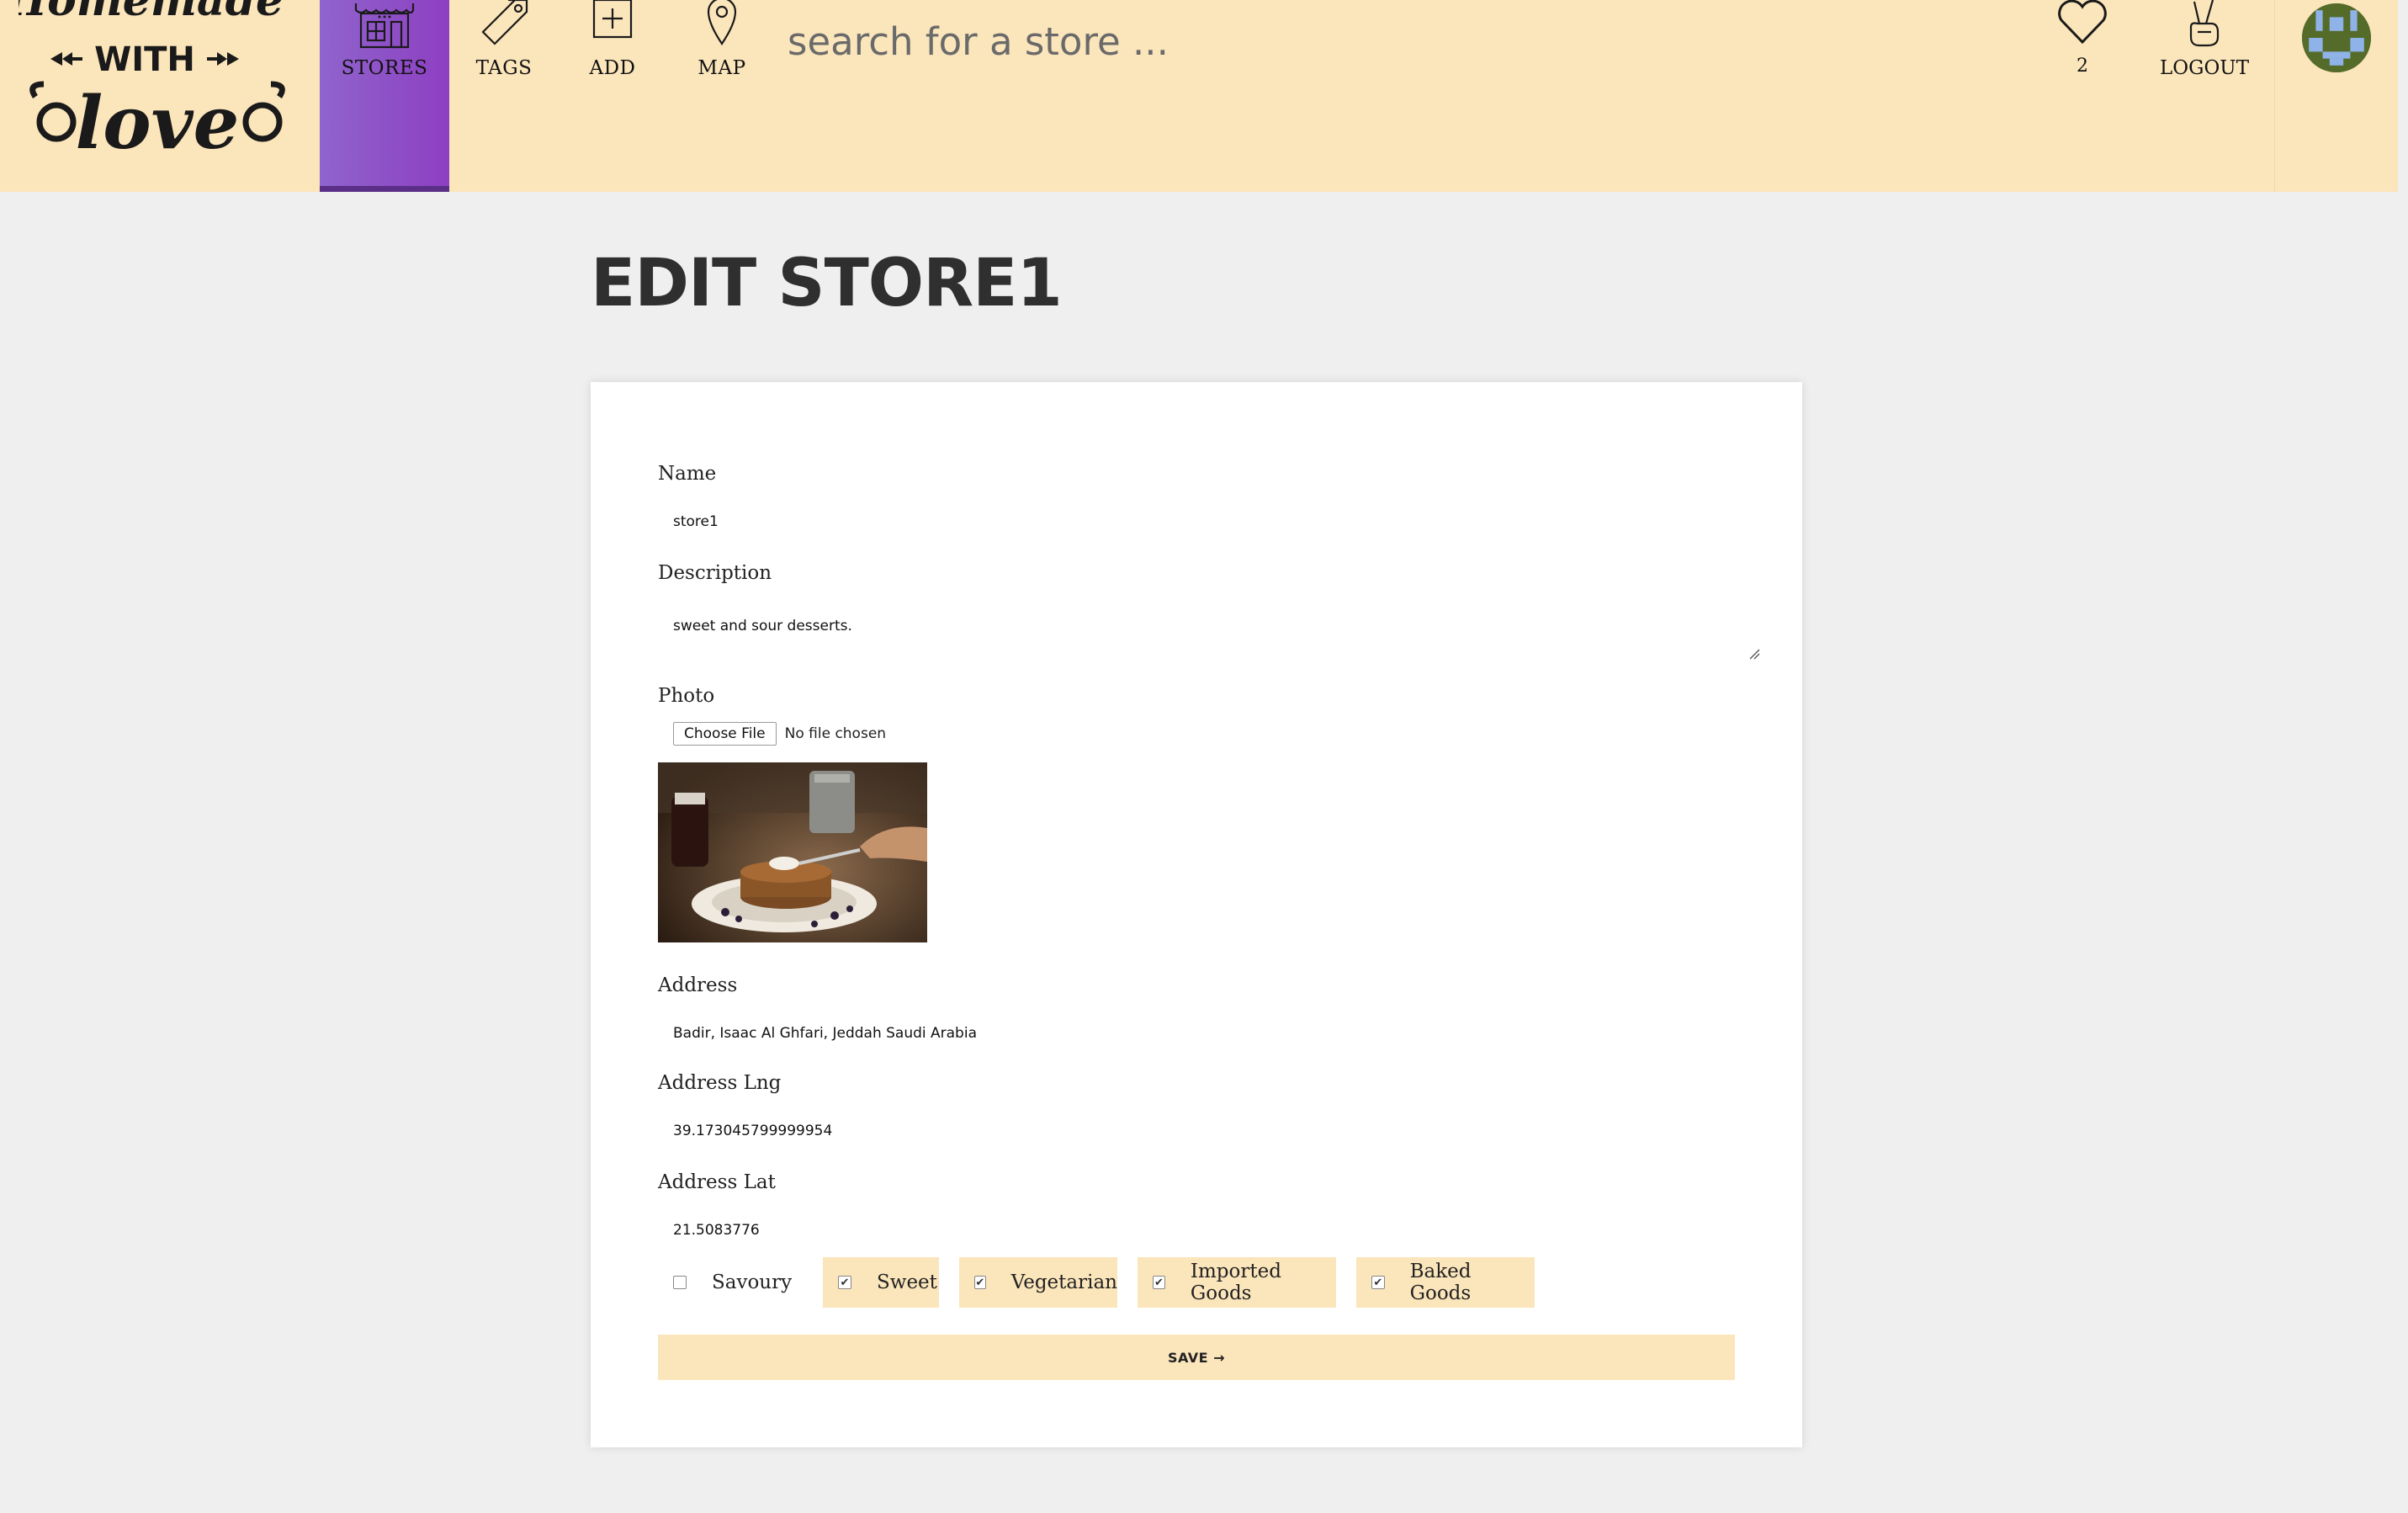 This screenshot has width=2408, height=1513. Describe the element at coordinates (504, 68) in the screenshot. I see `nav-tags-label: TAGS` at that location.